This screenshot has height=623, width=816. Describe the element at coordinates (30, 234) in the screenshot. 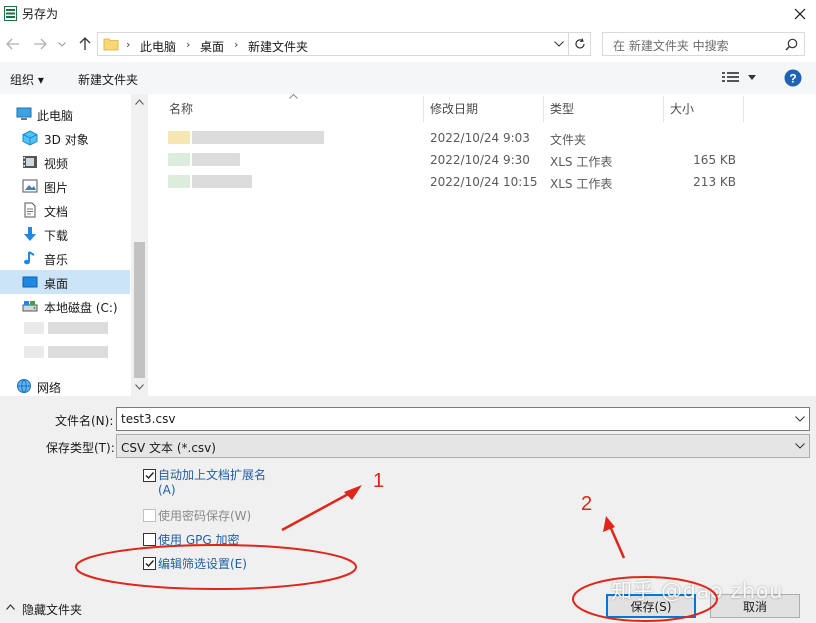

I see `download-icon` at that location.